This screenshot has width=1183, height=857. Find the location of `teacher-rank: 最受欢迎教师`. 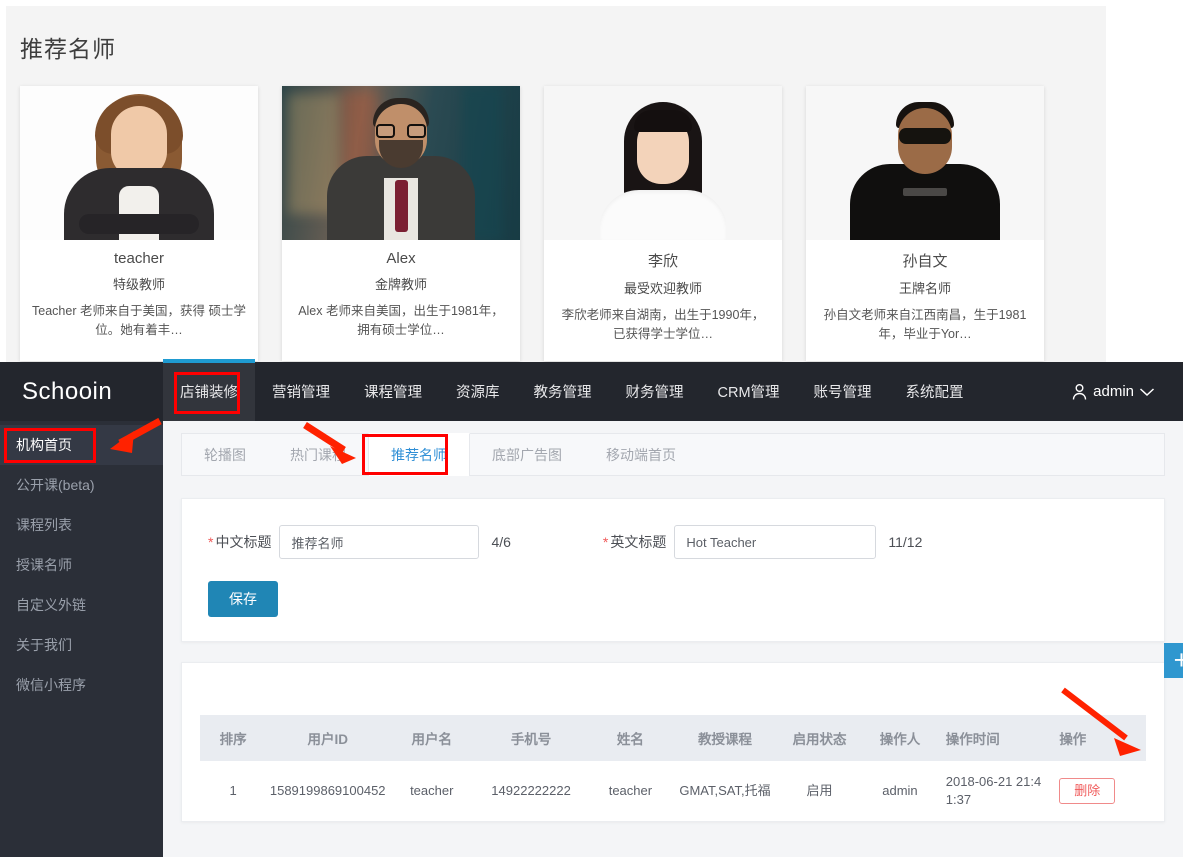

teacher-rank: 最受欢迎教师 is located at coordinates (662, 288).